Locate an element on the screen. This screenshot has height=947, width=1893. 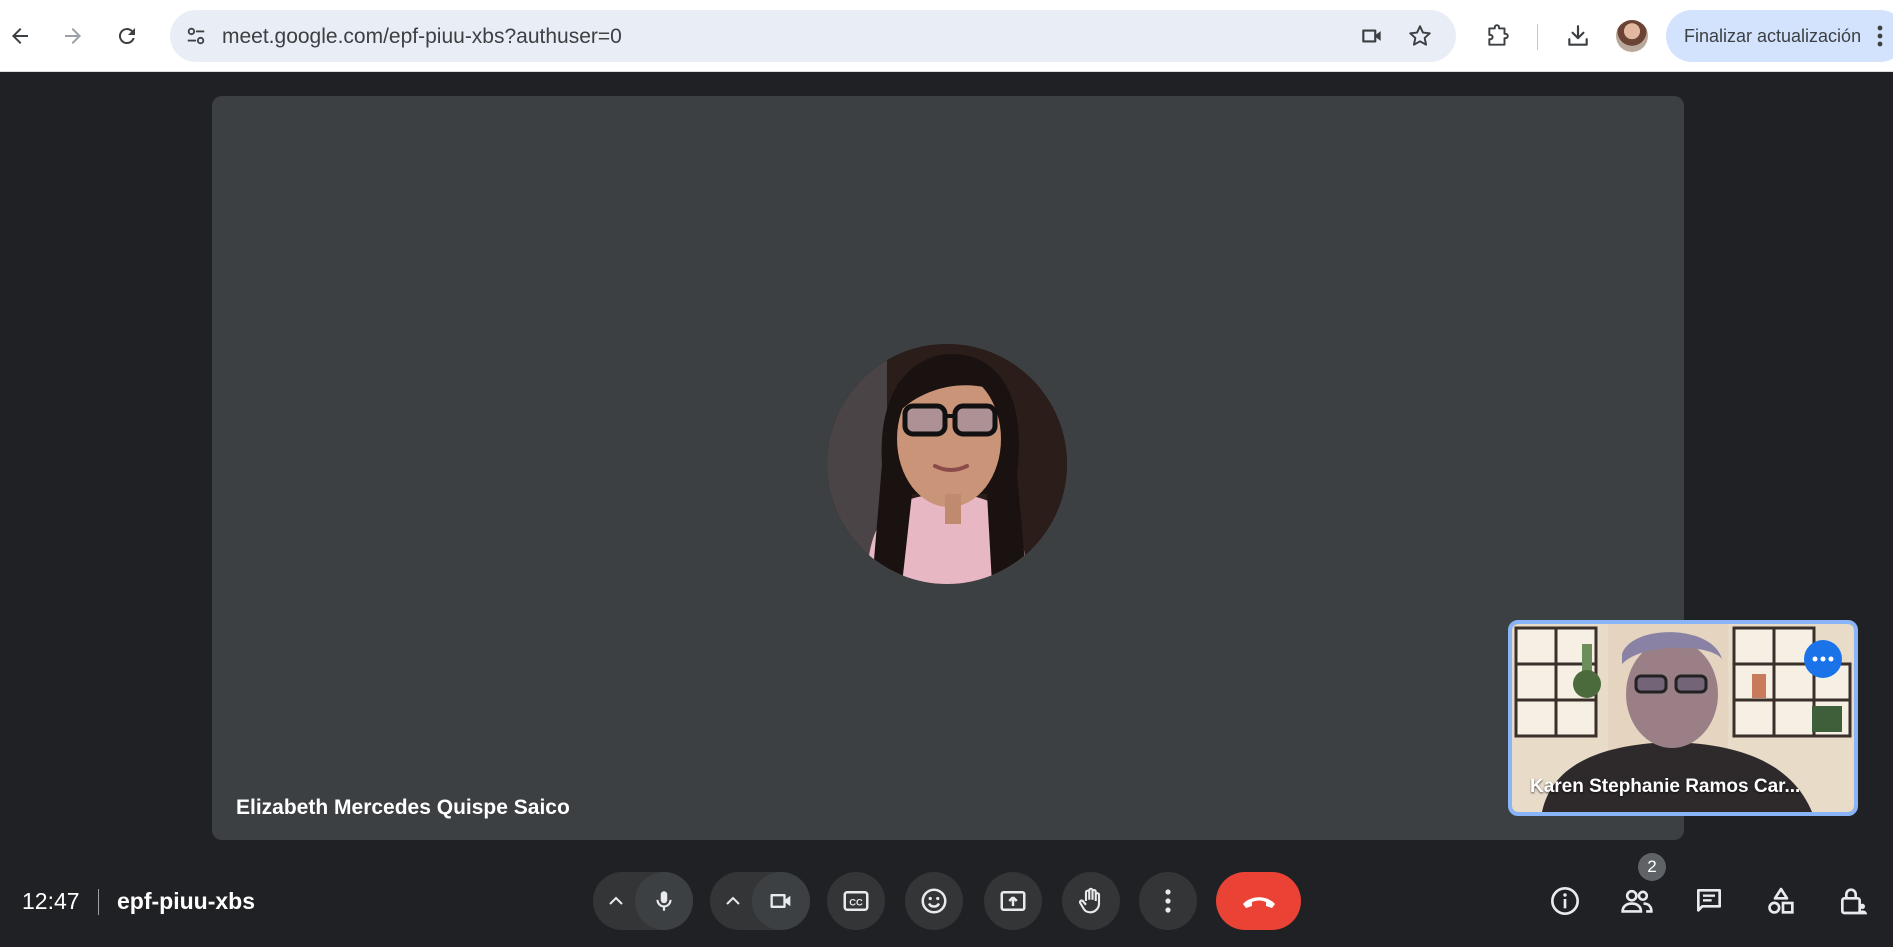
star-icon is located at coordinates (1420, 35).